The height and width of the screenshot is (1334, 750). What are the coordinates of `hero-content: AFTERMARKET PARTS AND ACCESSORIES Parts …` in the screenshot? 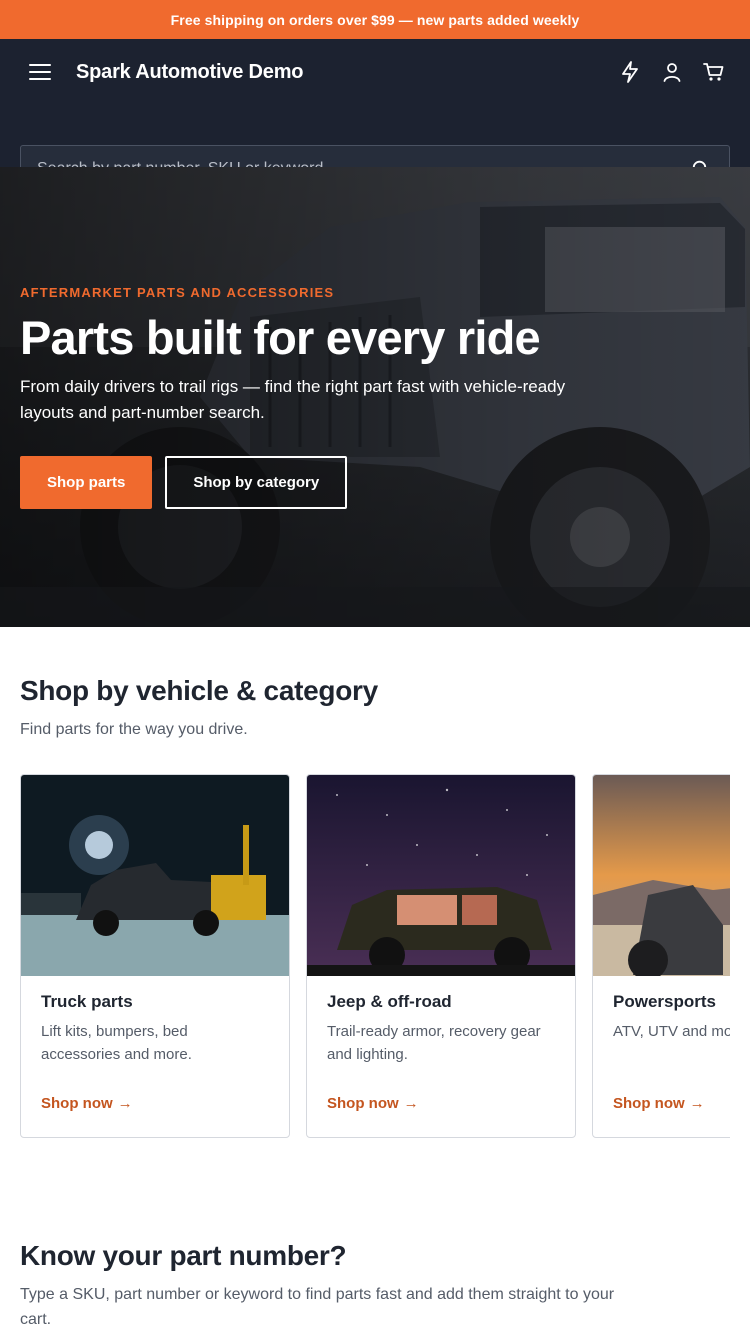 It's located at (340, 397).